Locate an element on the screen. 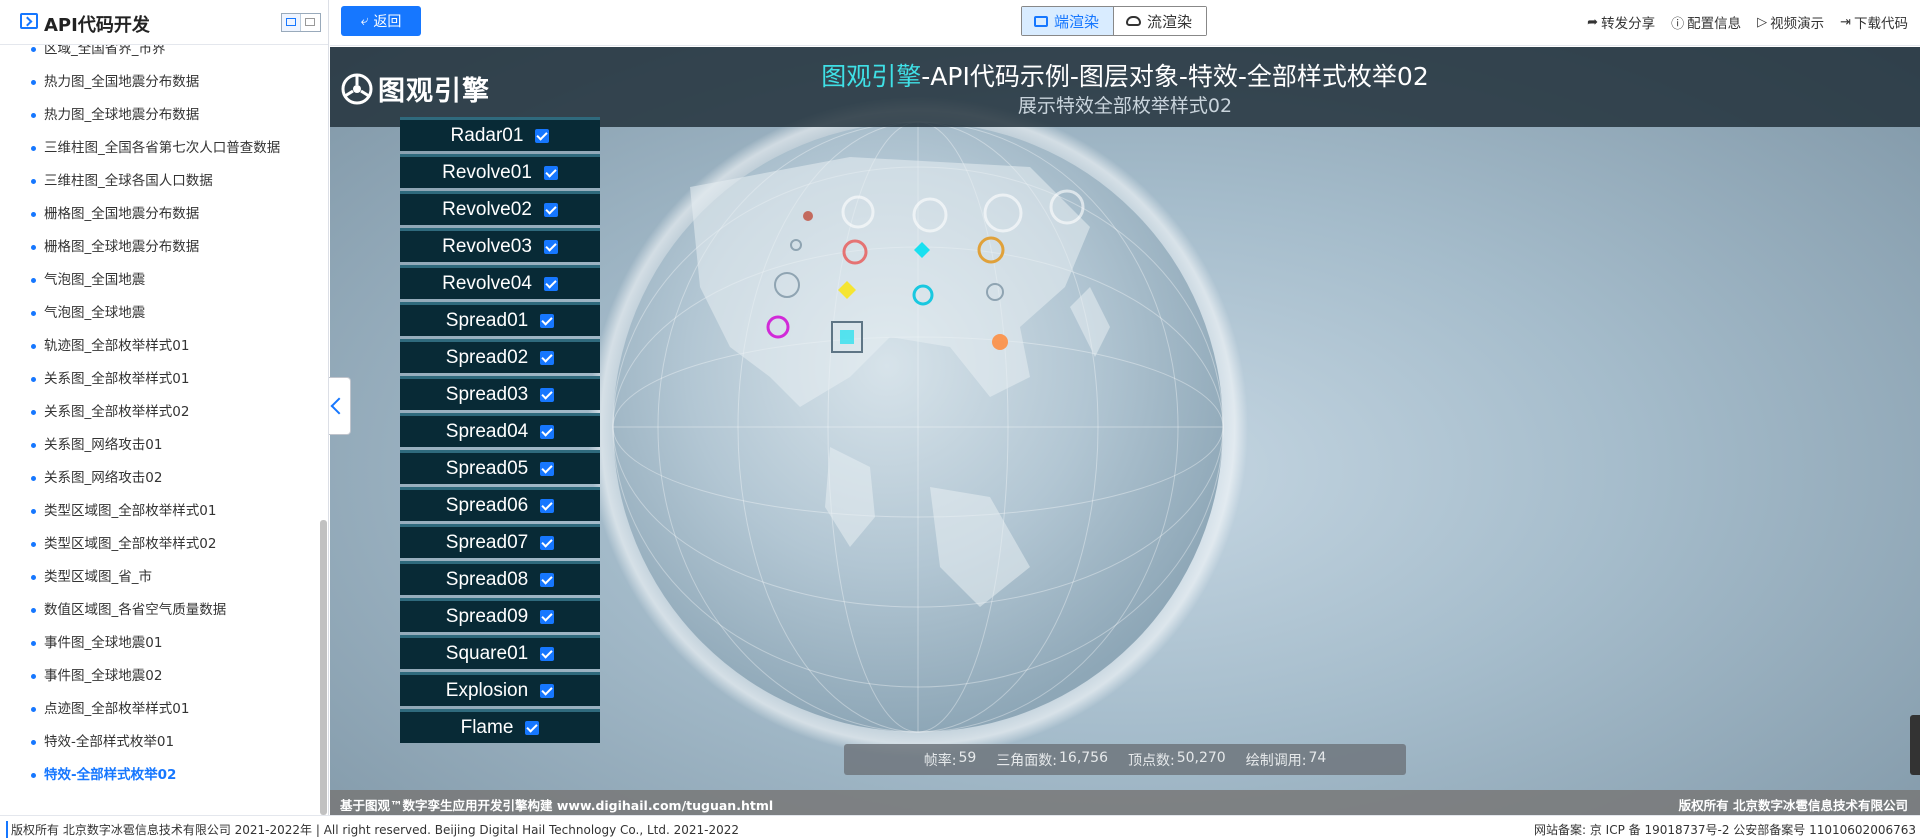 The width and height of the screenshot is (1920, 839). card-view-icon is located at coordinates (310, 22).